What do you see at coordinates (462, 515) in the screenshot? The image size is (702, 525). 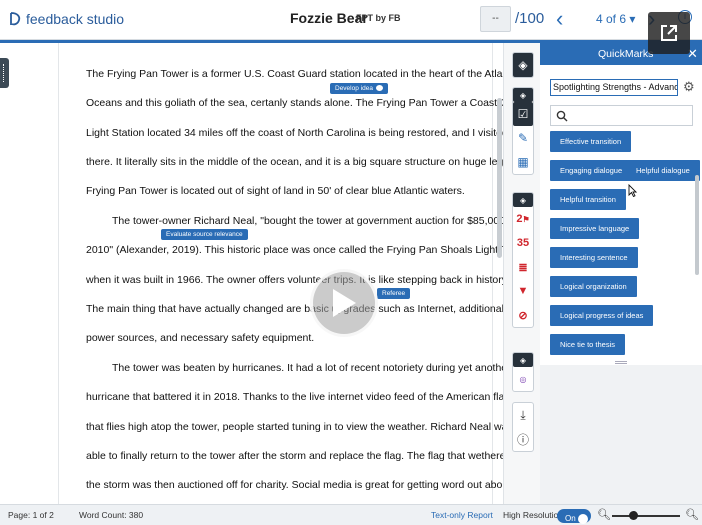 I see `text-only-report-link: Text-only Report` at bounding box center [462, 515].